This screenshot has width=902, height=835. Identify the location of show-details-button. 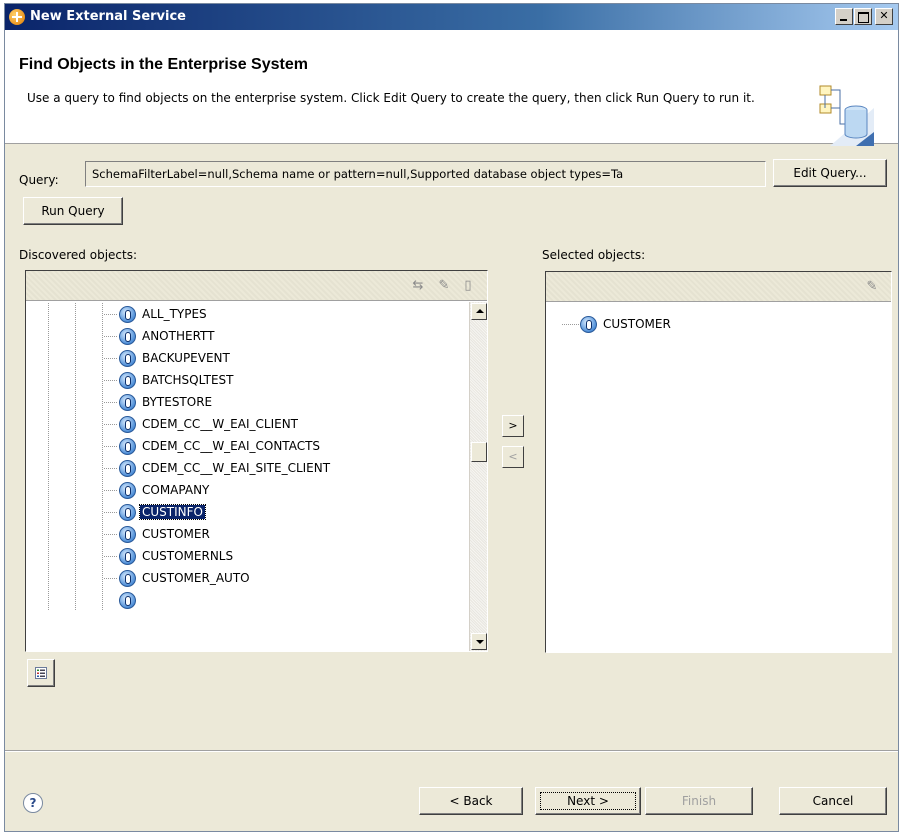
(41, 673).